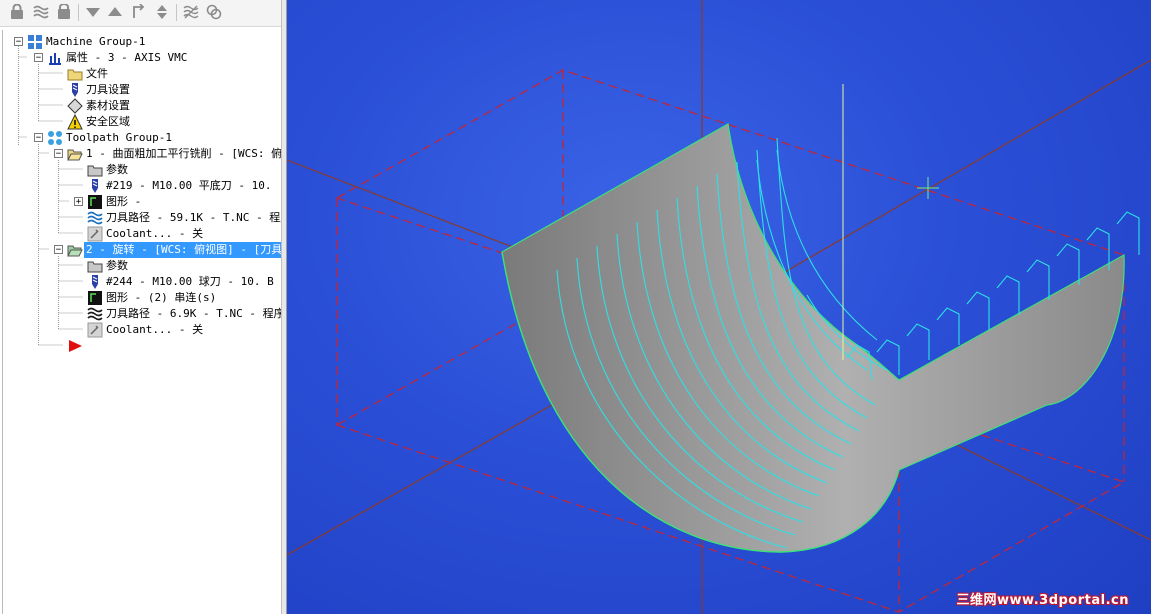  What do you see at coordinates (184, 250) in the screenshot?
I see `tree-item-label: 2 - 旋转 - [WCS: 俯视图] - [刀具` at bounding box center [184, 250].